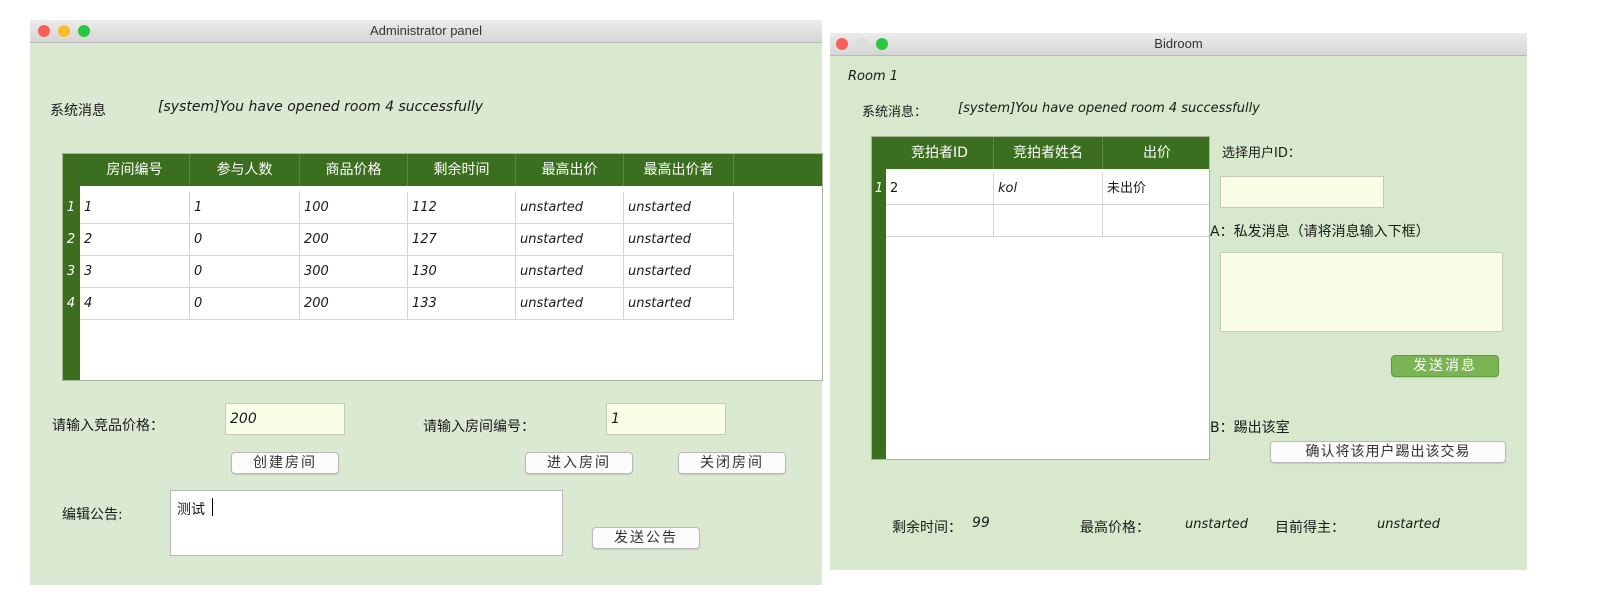 Image resolution: width=1612 pixels, height=616 pixels. I want to click on room-number-input: 1, so click(666, 419).